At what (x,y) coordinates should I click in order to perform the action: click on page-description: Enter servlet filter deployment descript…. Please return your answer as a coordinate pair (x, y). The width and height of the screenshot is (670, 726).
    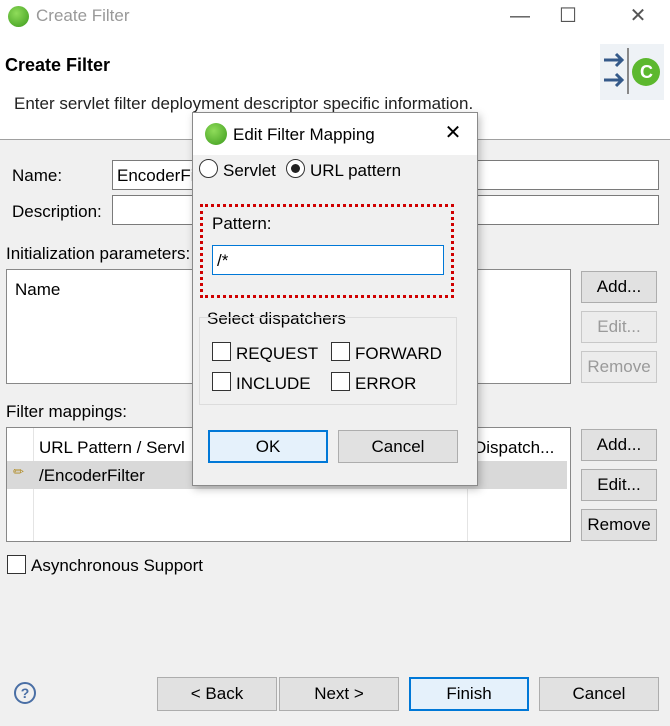
    Looking at the image, I should click on (244, 103).